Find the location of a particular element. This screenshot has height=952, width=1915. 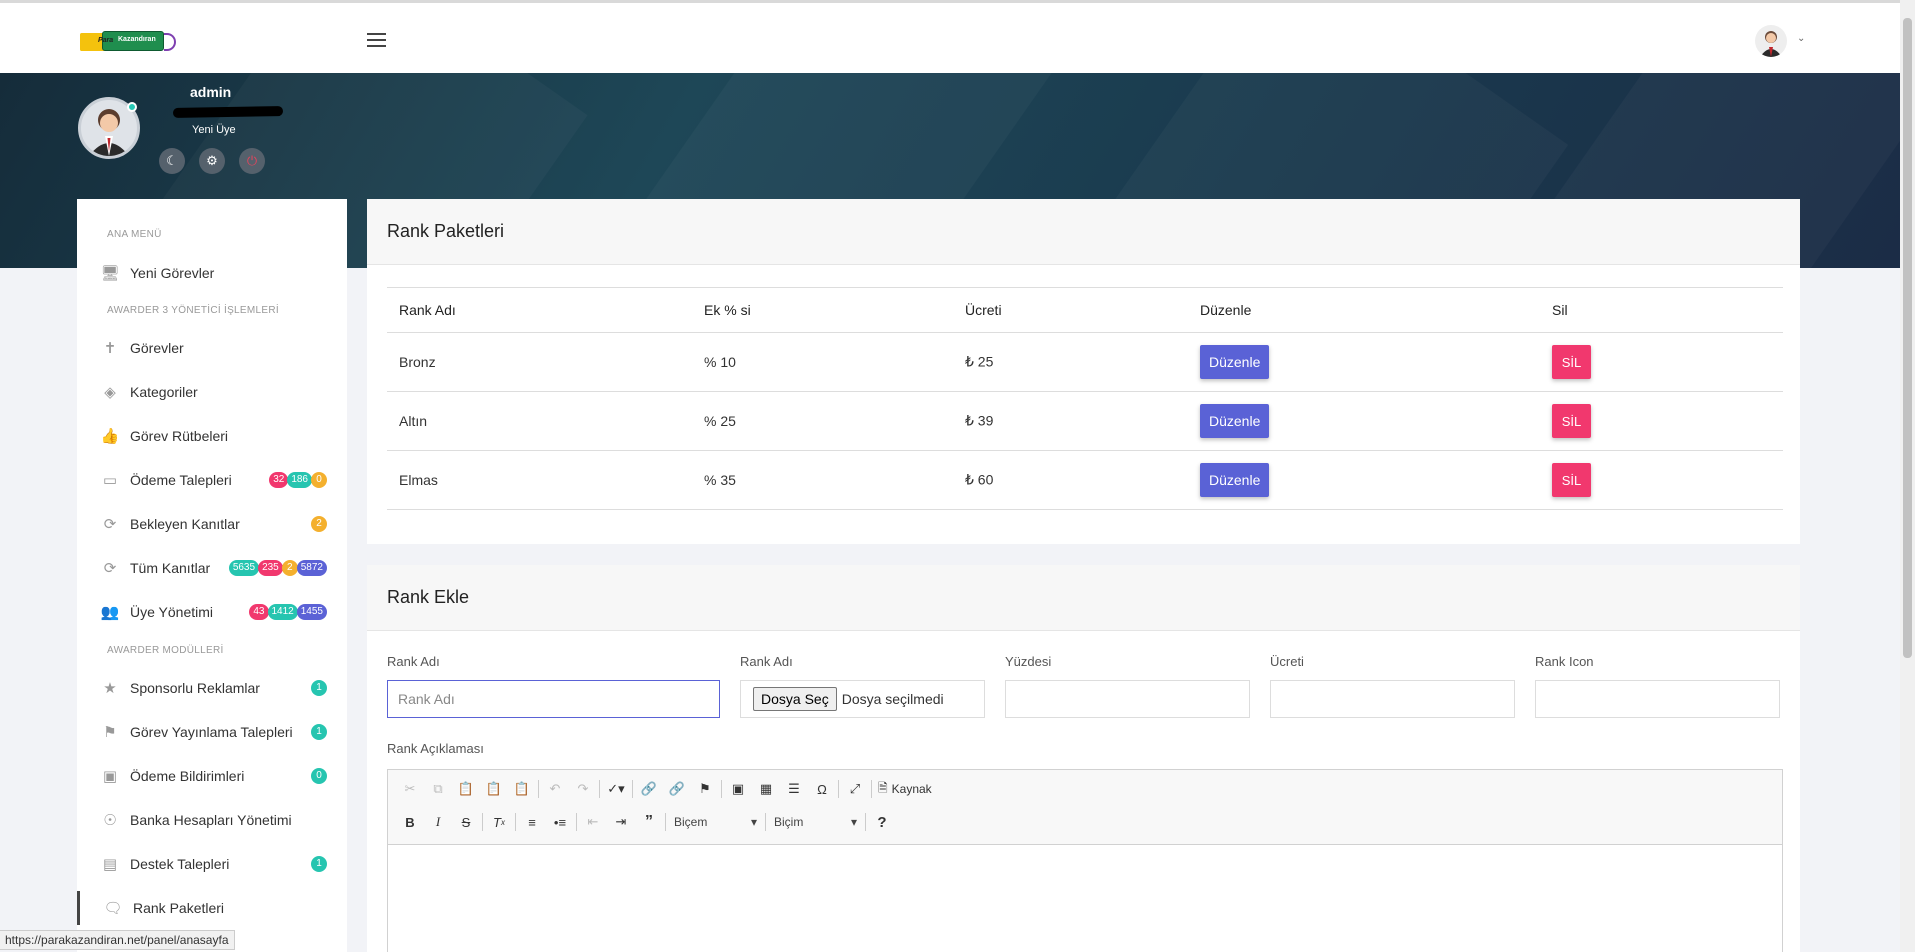

sidebar-item-rank-paketleri: 🗨 Rank Paketleri is located at coordinates (212, 908).